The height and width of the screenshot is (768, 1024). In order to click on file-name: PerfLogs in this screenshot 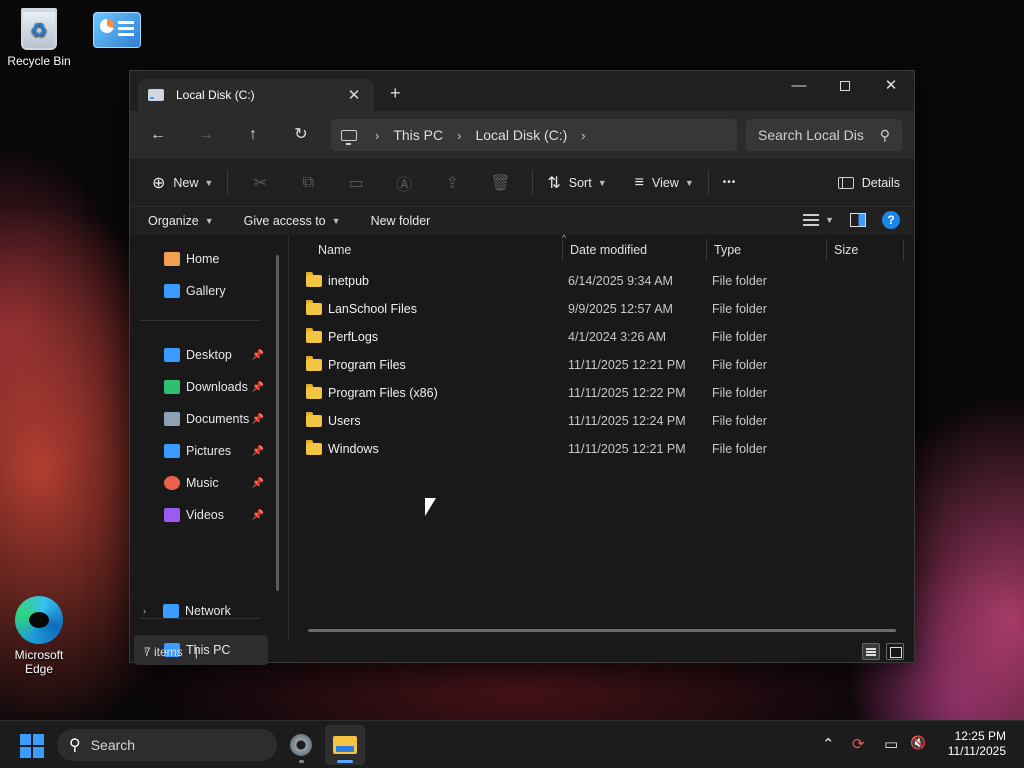, I will do `click(353, 337)`.